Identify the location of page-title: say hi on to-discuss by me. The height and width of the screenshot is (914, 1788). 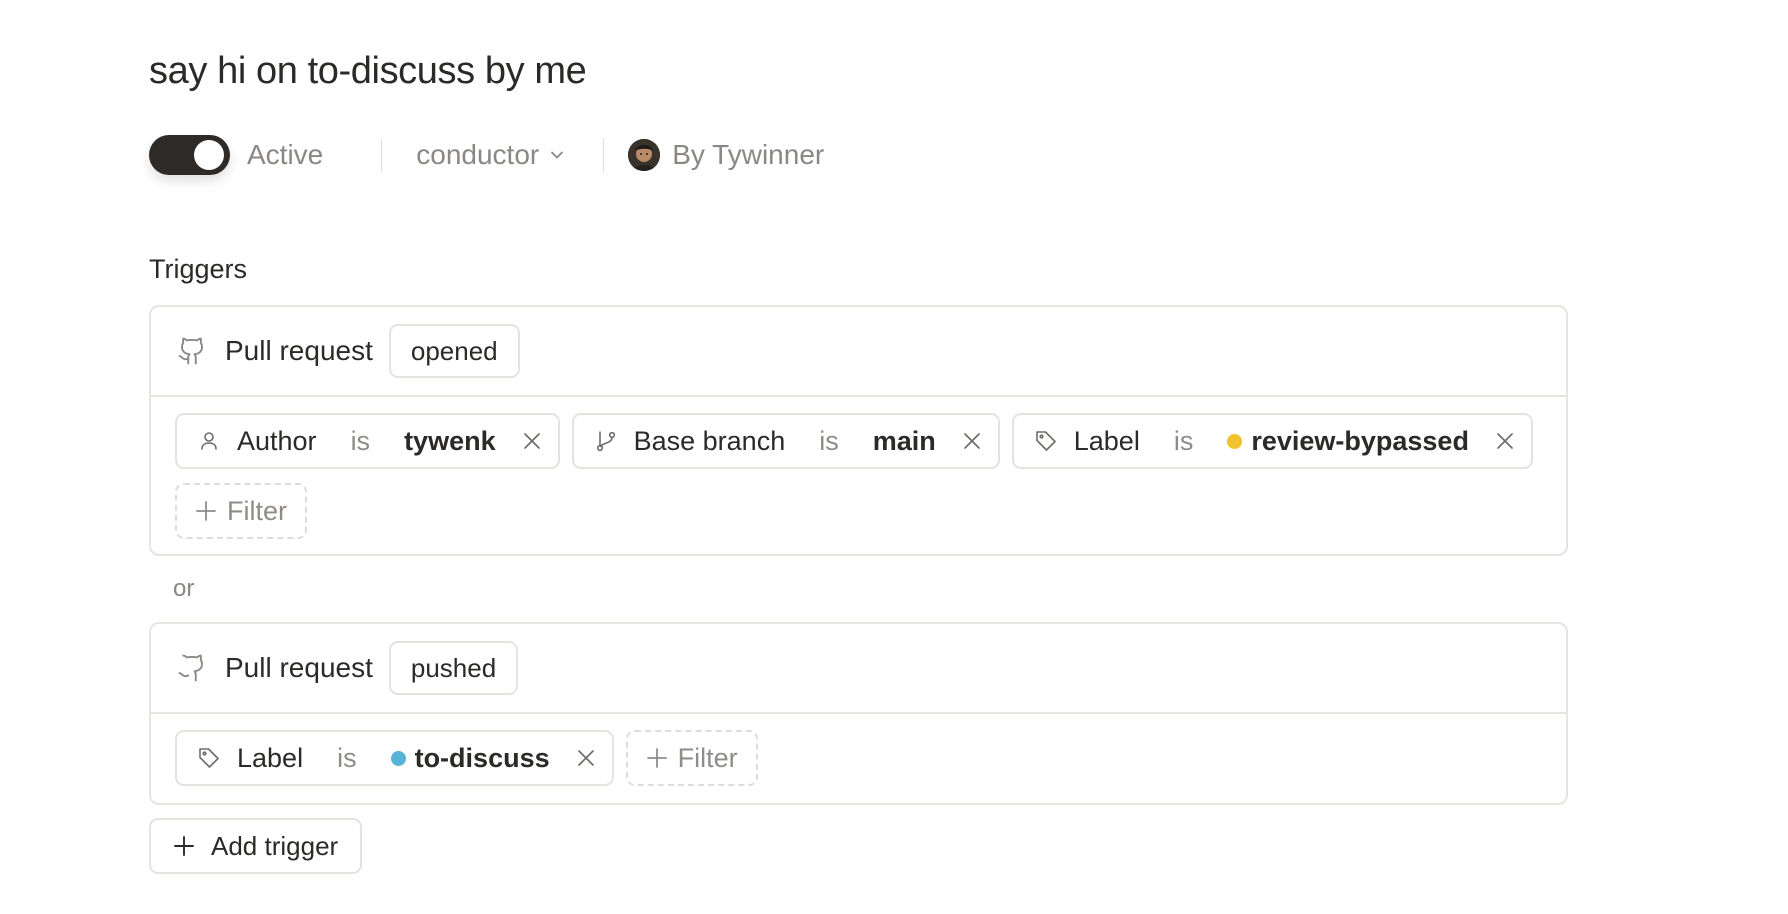
(368, 71).